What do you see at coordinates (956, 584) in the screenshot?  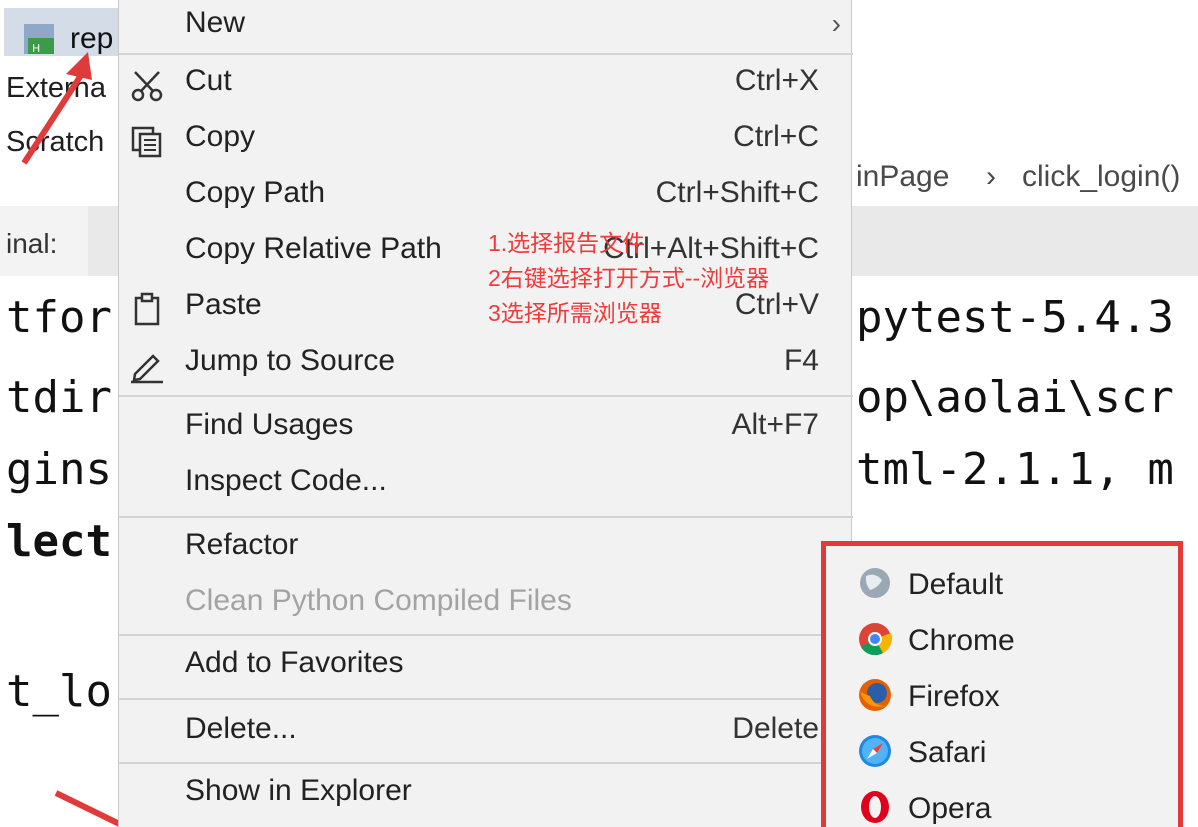 I see `browser-item-label: Default` at bounding box center [956, 584].